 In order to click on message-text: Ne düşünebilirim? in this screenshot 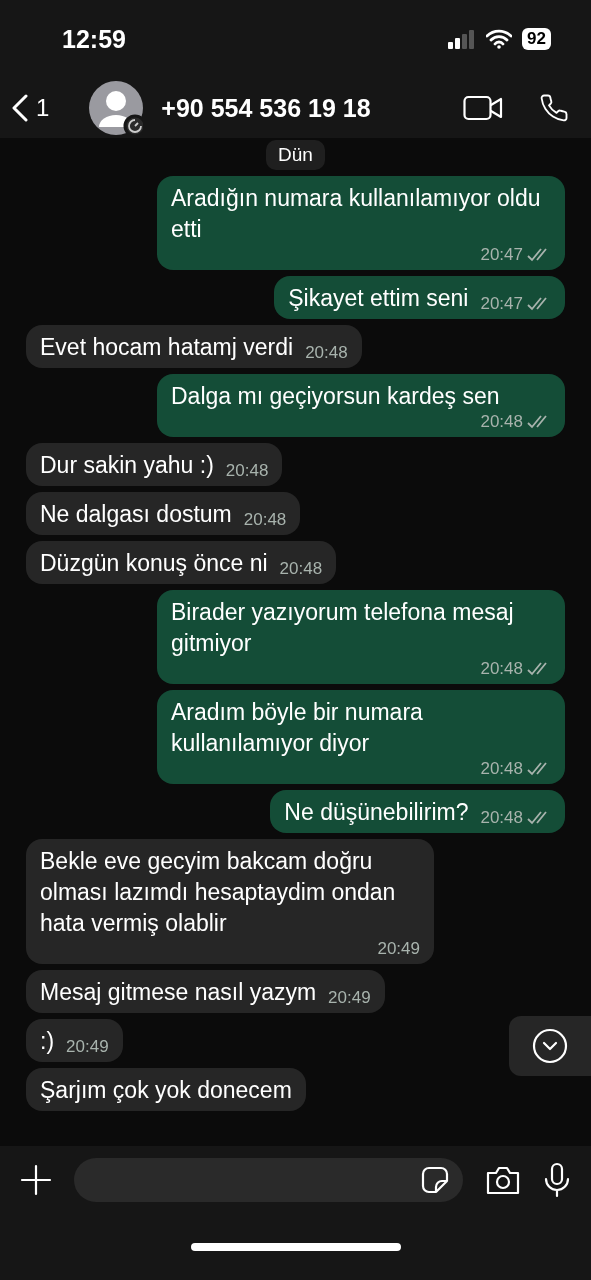, I will do `click(376, 812)`.